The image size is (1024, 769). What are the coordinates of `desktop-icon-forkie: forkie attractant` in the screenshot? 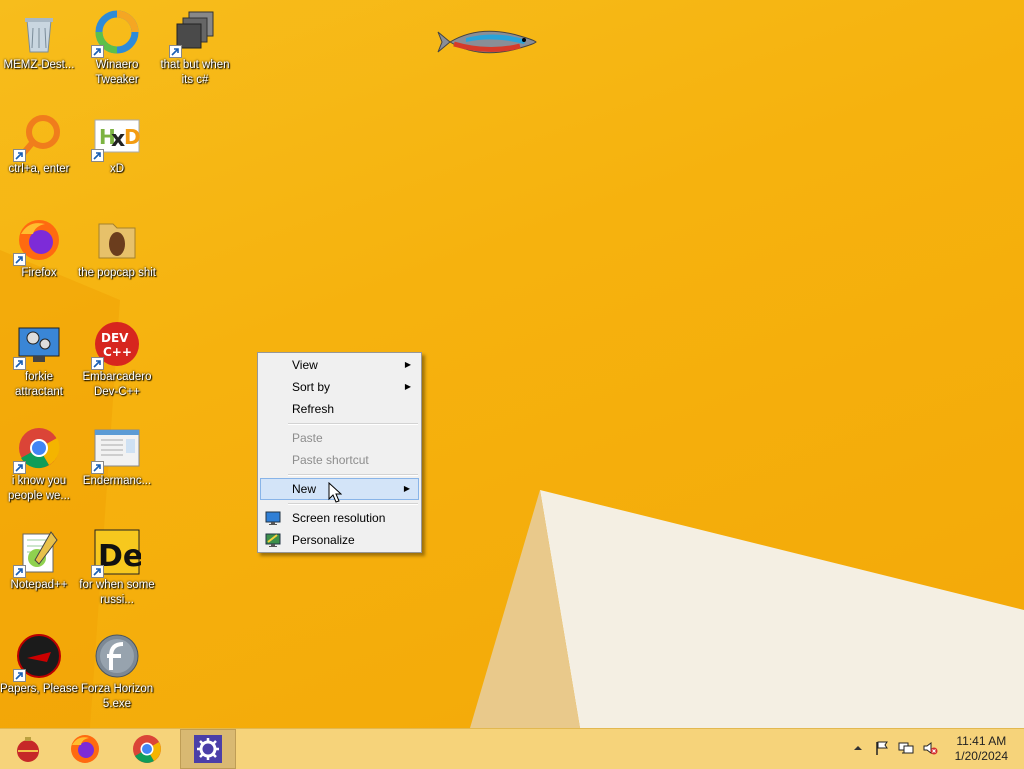 It's located at (39, 362).